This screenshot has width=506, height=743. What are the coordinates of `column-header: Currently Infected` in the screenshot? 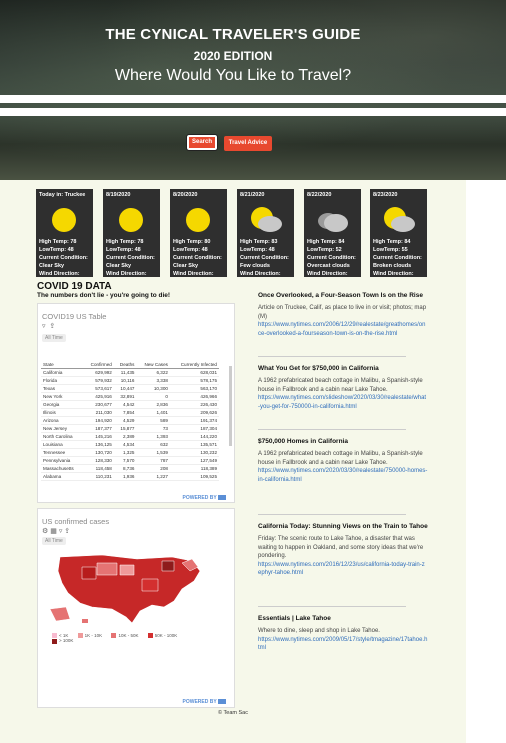 It's located at (194, 361).